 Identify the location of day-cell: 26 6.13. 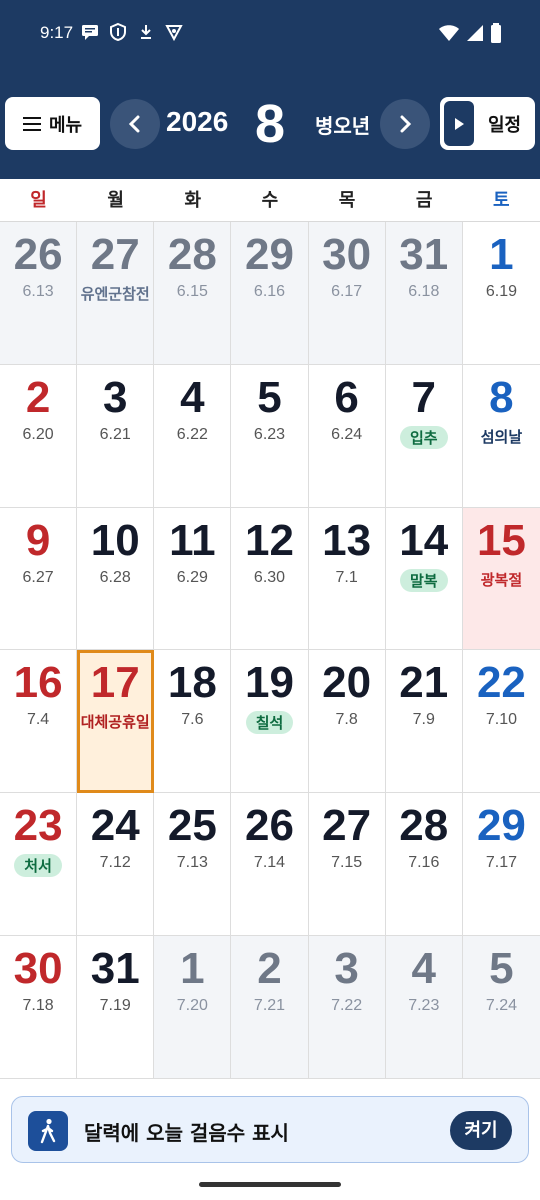
(39, 293).